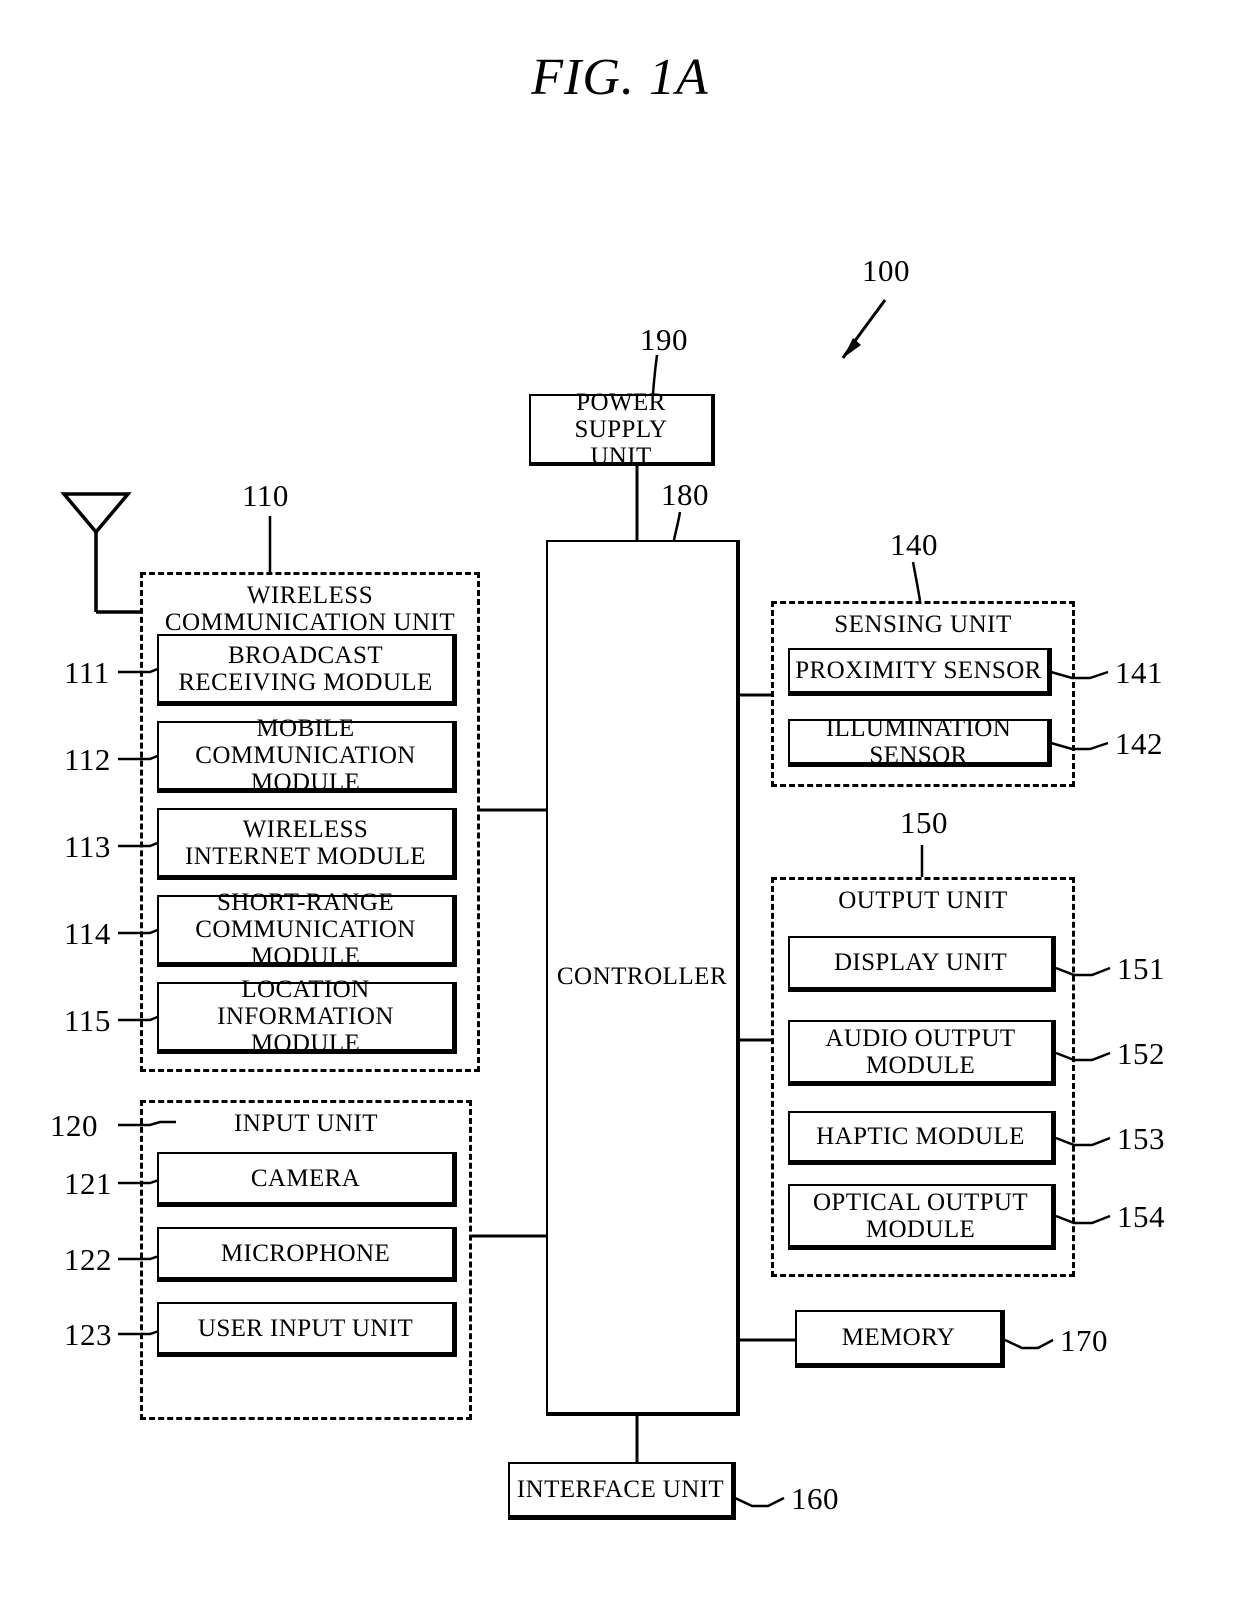 This screenshot has height=1617, width=1240. What do you see at coordinates (307, 1179) in the screenshot?
I see `camera-box: CAMERA` at bounding box center [307, 1179].